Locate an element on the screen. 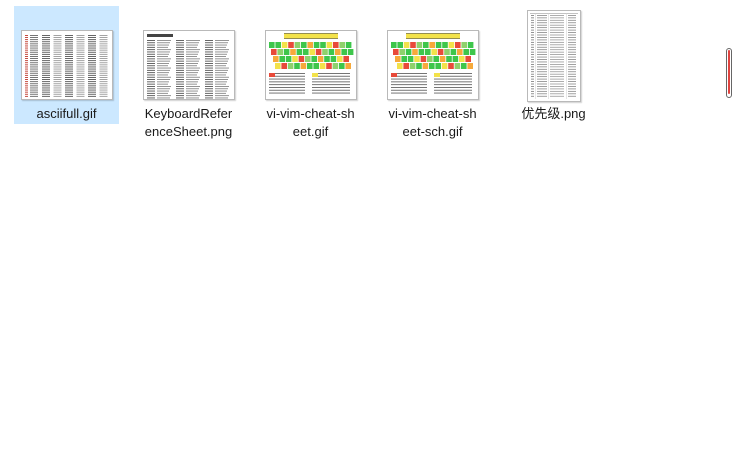 The image size is (734, 454). priority-table-thumbnail-icon is located at coordinates (553, 56).